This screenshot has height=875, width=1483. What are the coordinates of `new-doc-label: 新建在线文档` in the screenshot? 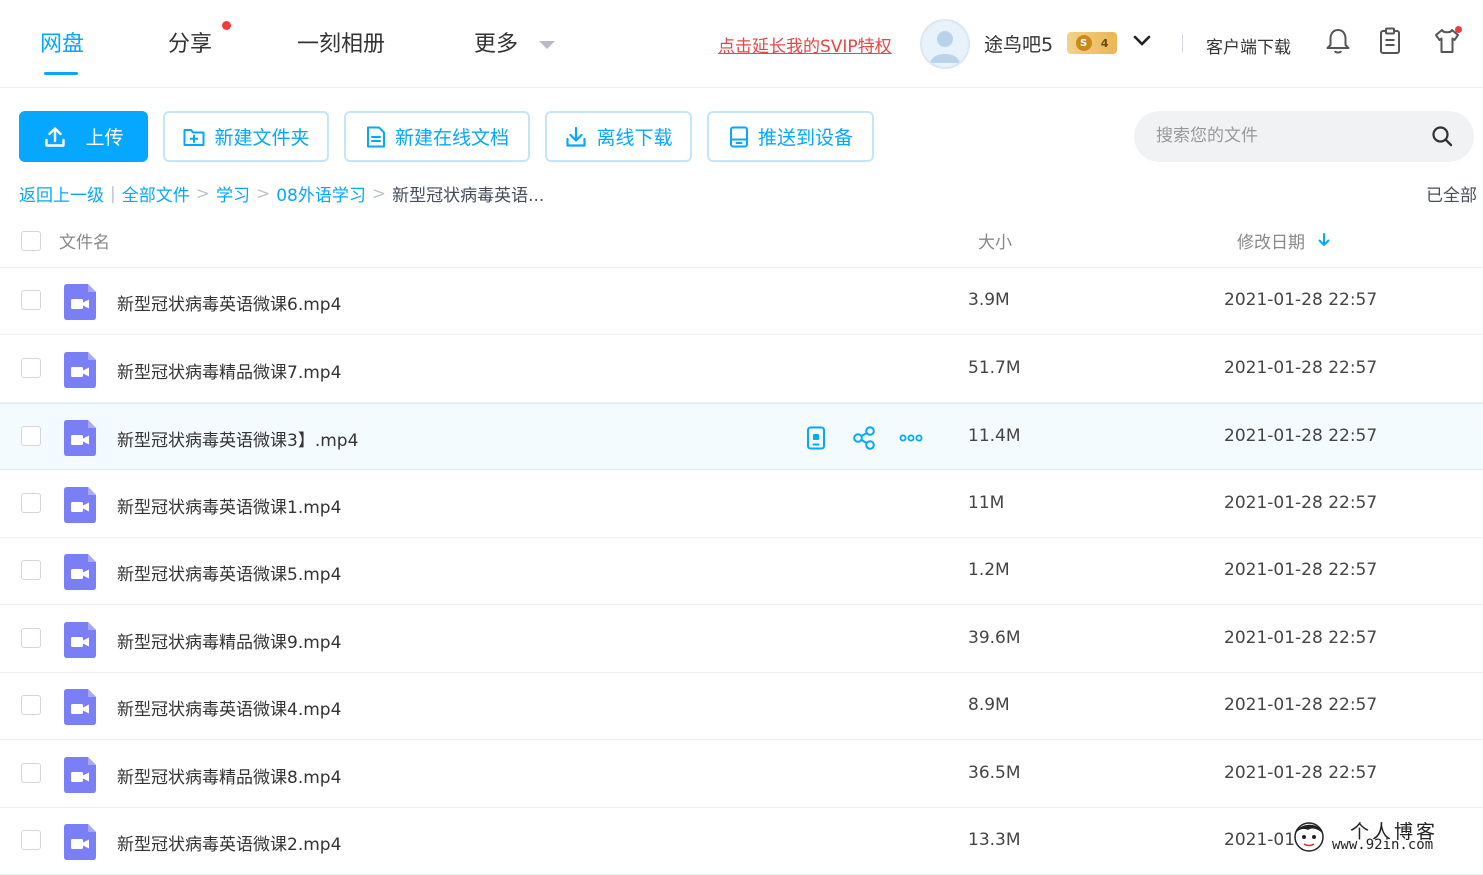 It's located at (451, 138).